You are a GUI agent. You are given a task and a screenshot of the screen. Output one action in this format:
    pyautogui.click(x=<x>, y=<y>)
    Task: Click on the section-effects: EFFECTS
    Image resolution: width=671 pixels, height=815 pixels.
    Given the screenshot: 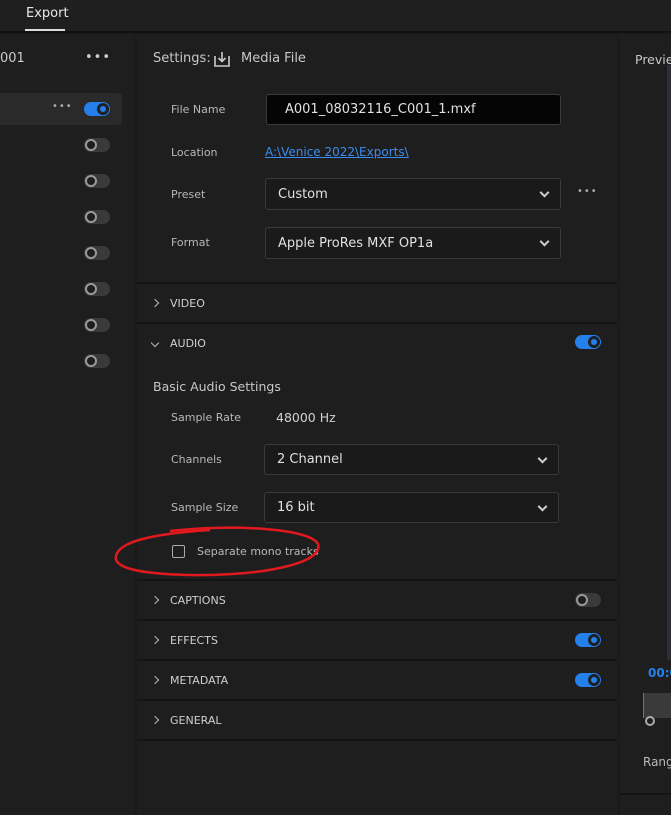 What is the action you would take?
    pyautogui.click(x=377, y=639)
    